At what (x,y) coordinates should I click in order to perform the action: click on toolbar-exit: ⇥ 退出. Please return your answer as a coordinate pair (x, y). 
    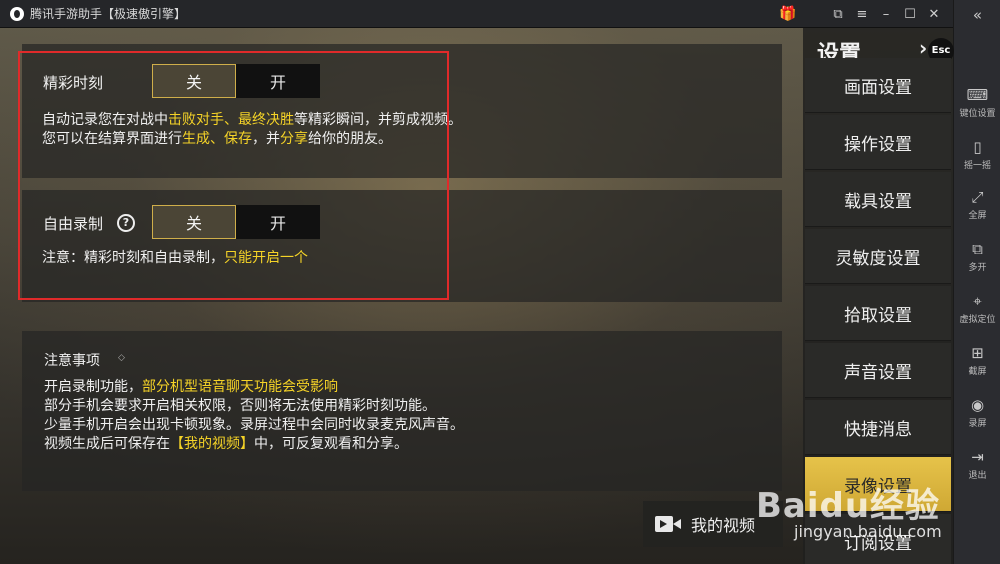
    Looking at the image, I should click on (977, 464).